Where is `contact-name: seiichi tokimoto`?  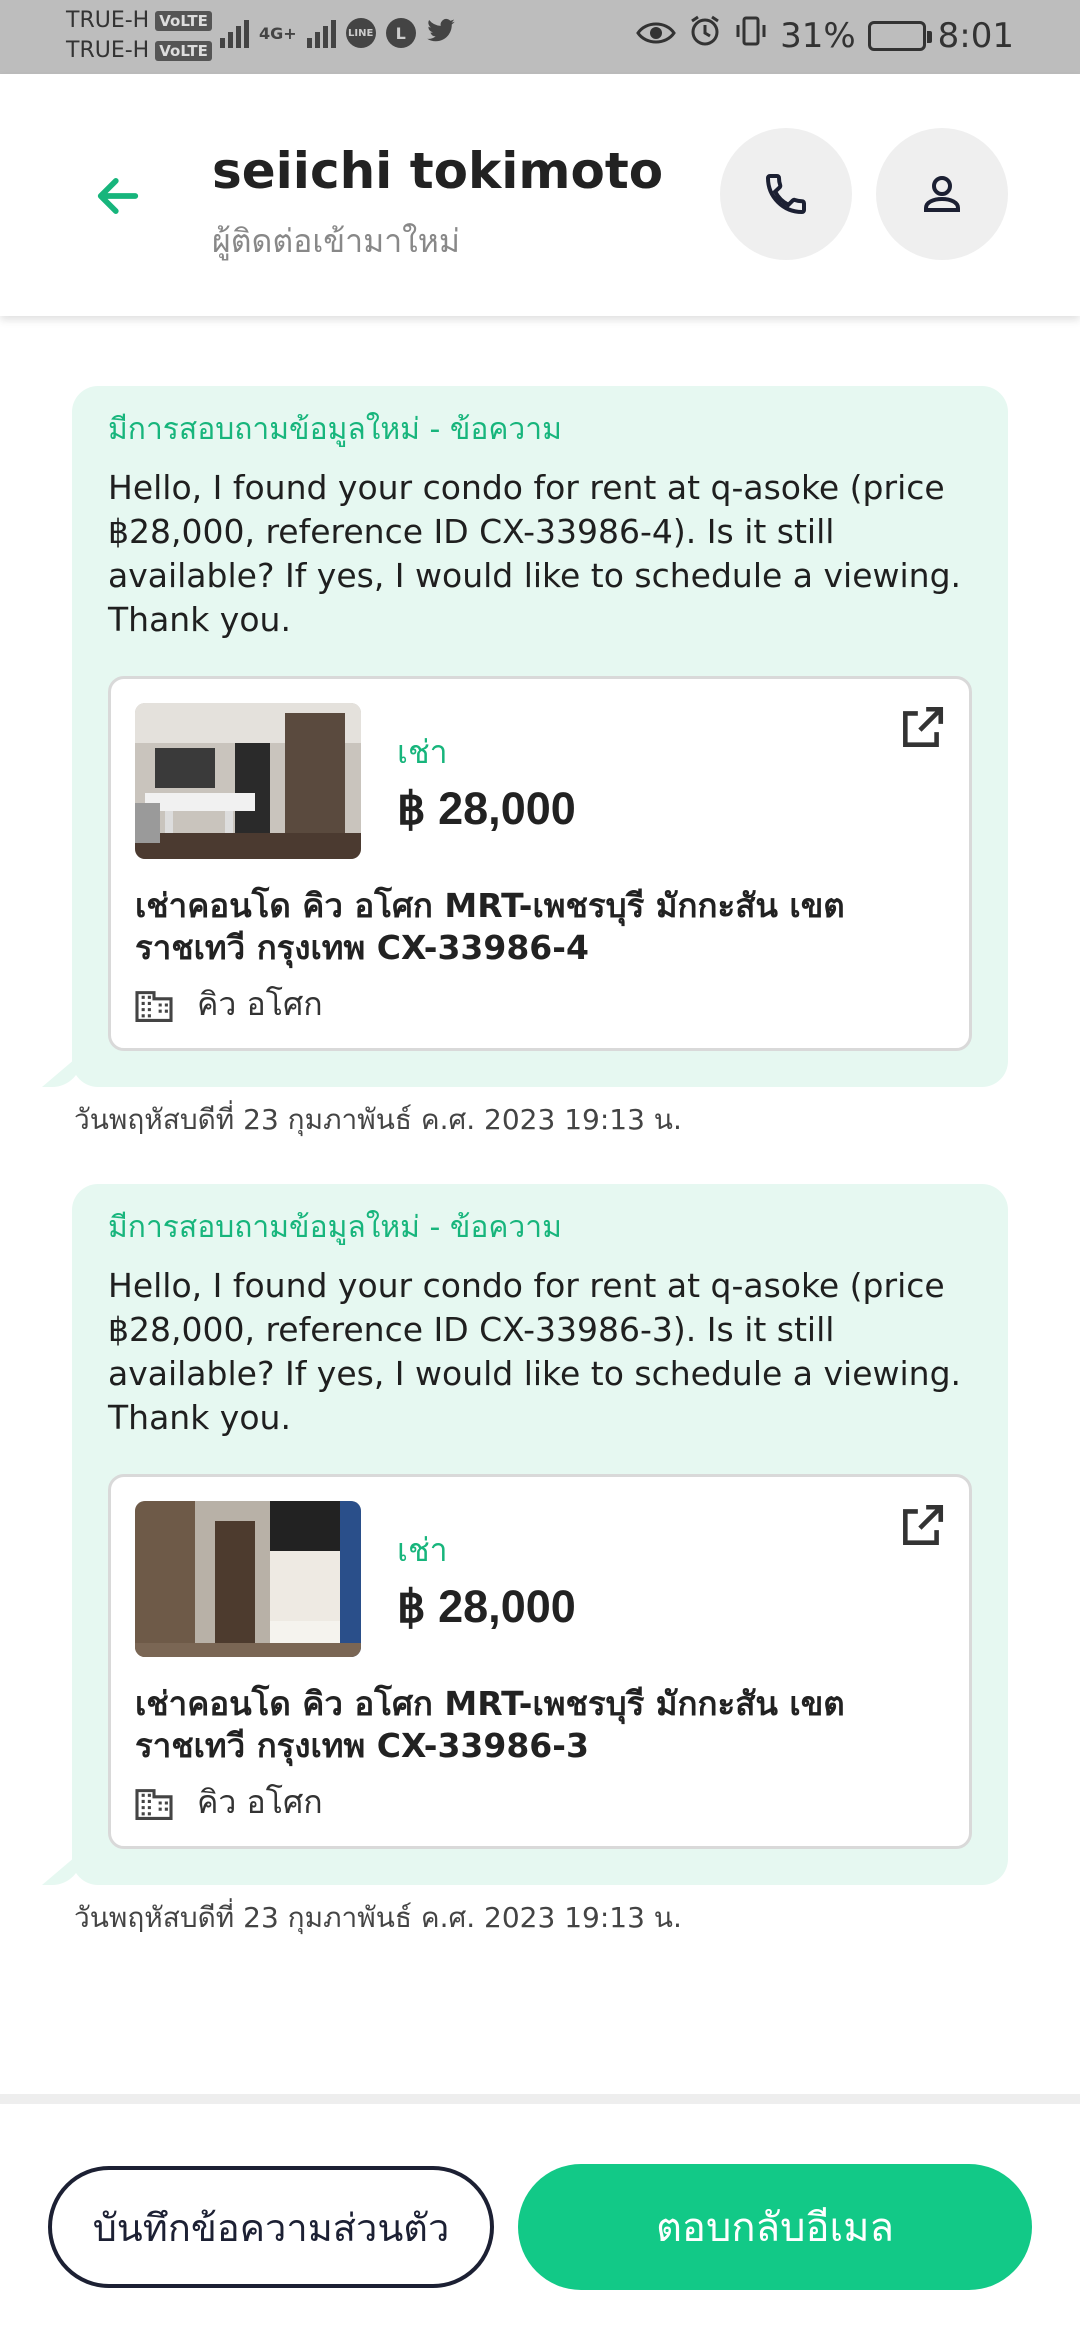 contact-name: seiichi tokimoto is located at coordinates (438, 171).